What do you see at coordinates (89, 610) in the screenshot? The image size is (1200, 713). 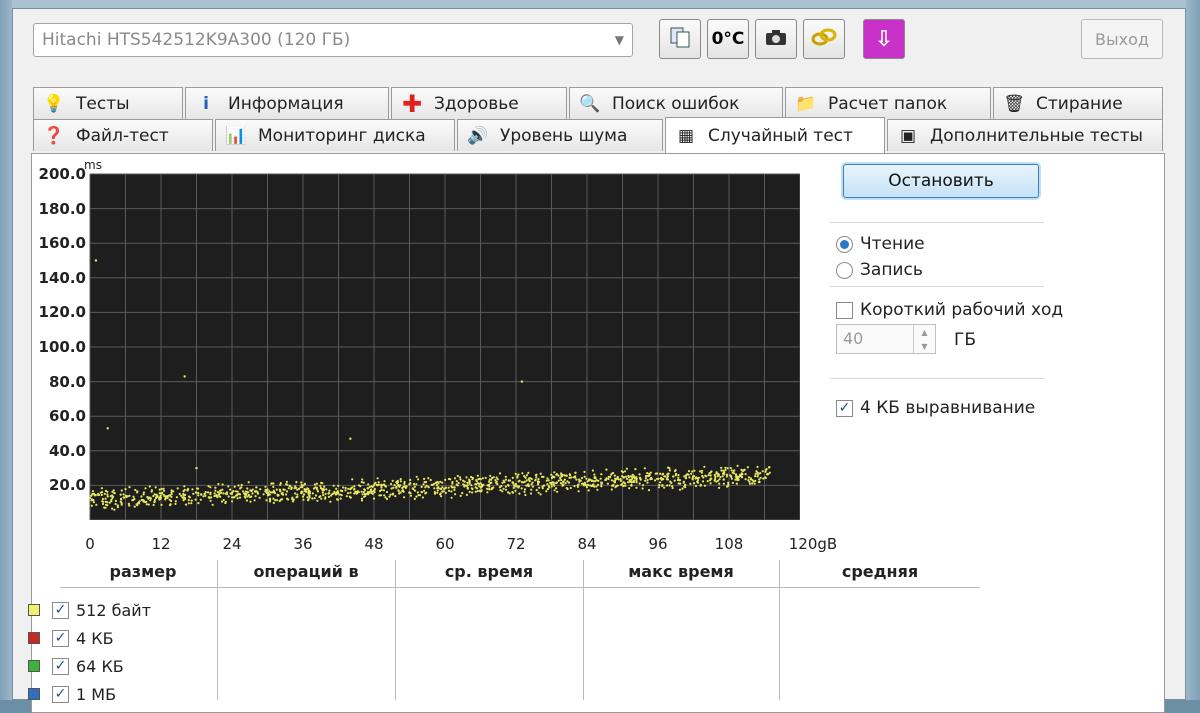 I see `table-row: ✓ 512 байт` at bounding box center [89, 610].